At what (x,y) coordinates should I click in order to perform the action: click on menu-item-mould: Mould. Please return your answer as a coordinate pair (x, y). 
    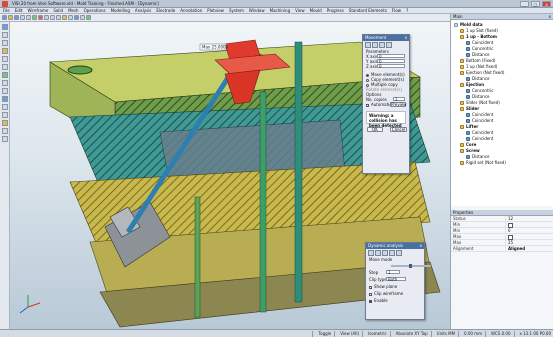
    Looking at the image, I should click on (316, 10).